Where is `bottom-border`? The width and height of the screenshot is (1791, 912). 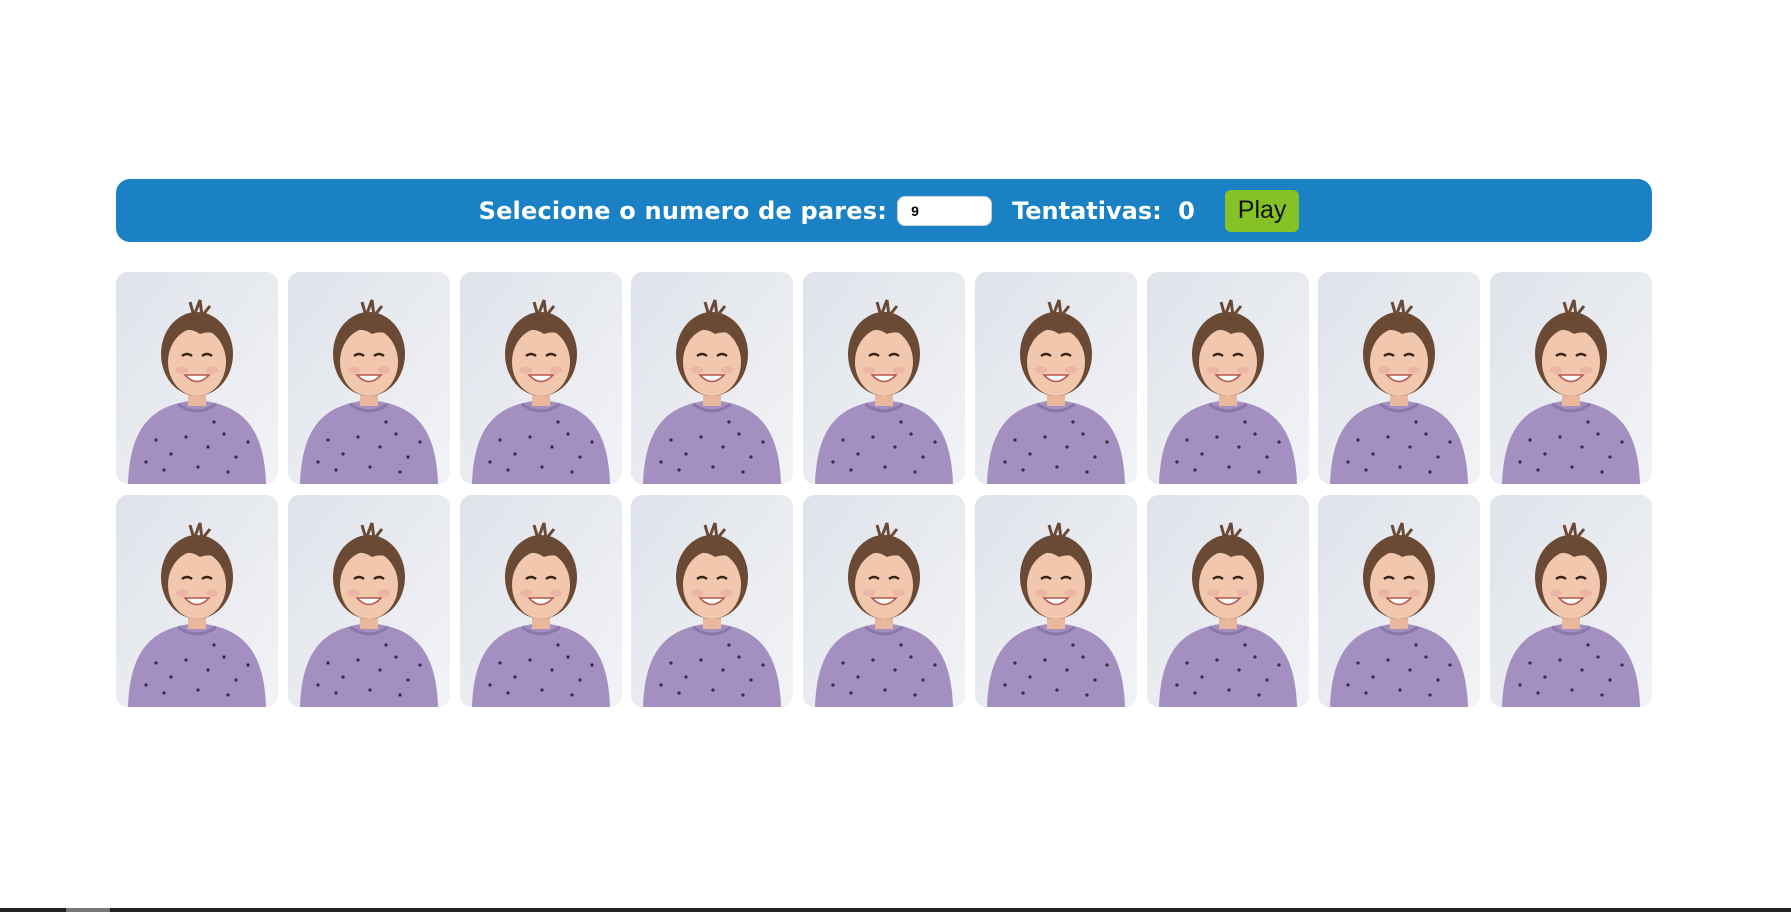 bottom-border is located at coordinates (895, 910).